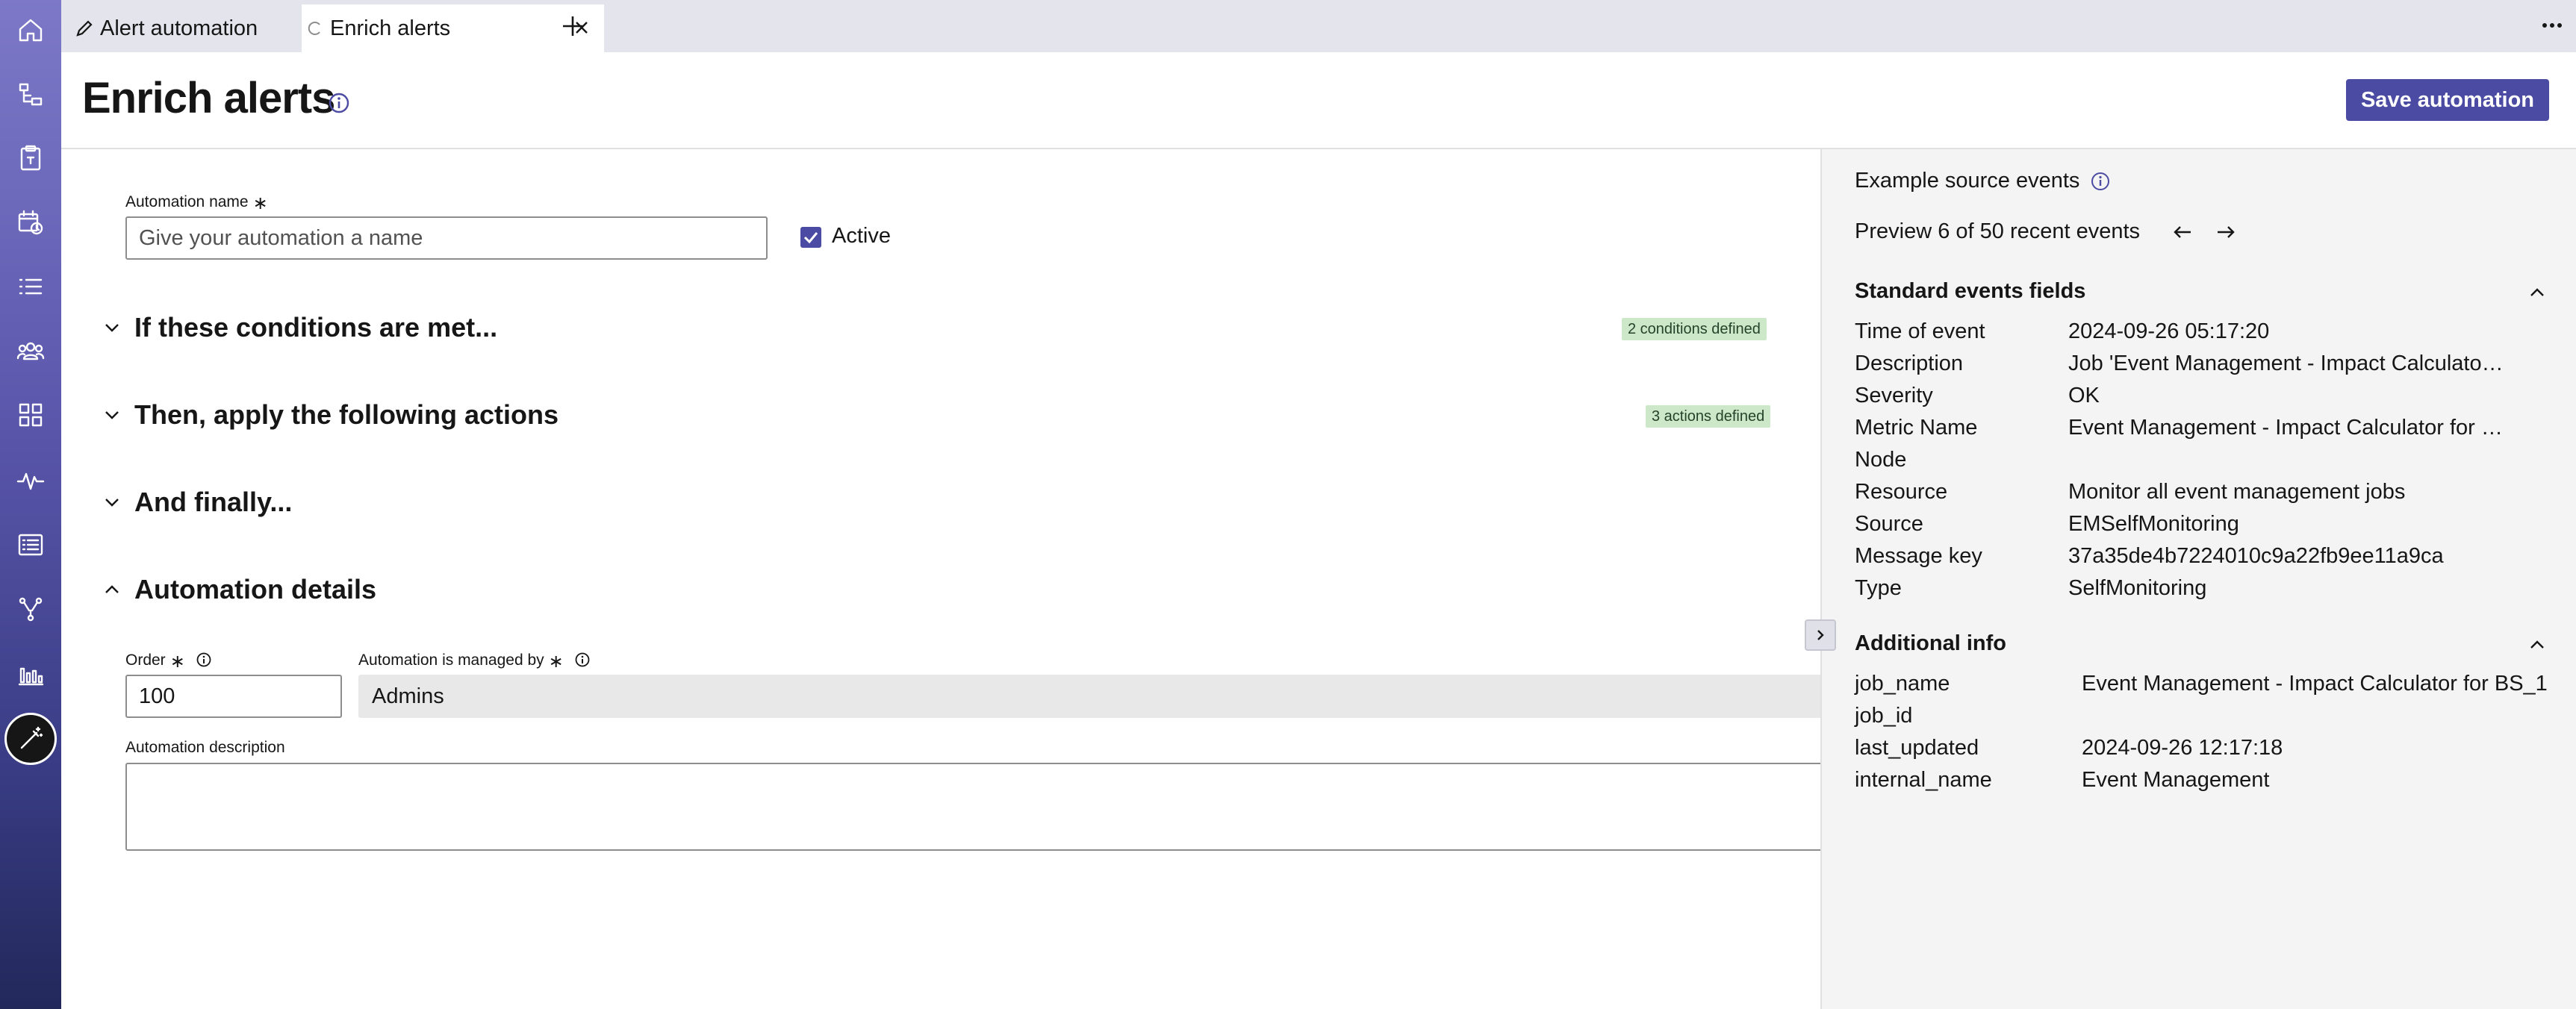  I want to click on collapse-panel-button, so click(1820, 635).